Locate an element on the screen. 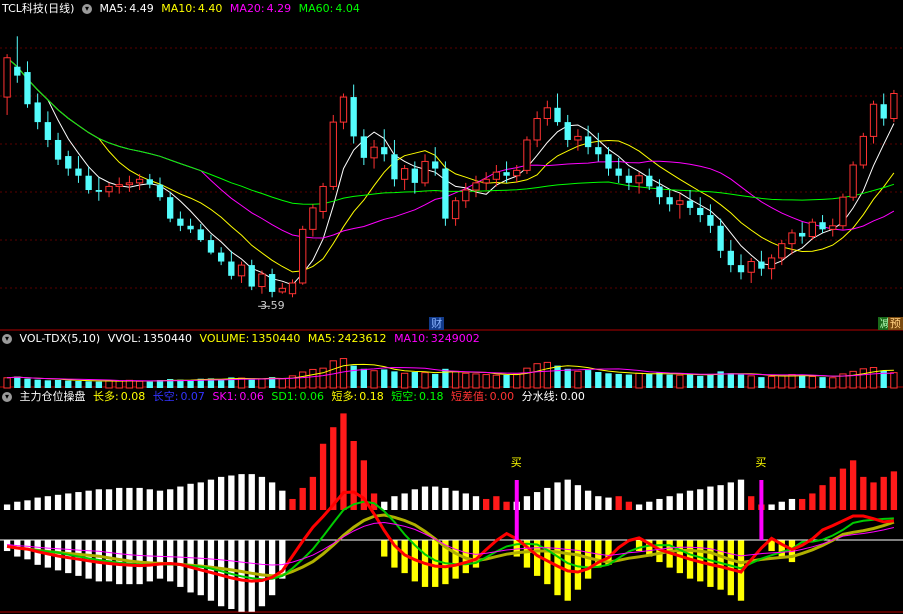 The image size is (903, 614). short-bar is located at coordinates (149, 561).